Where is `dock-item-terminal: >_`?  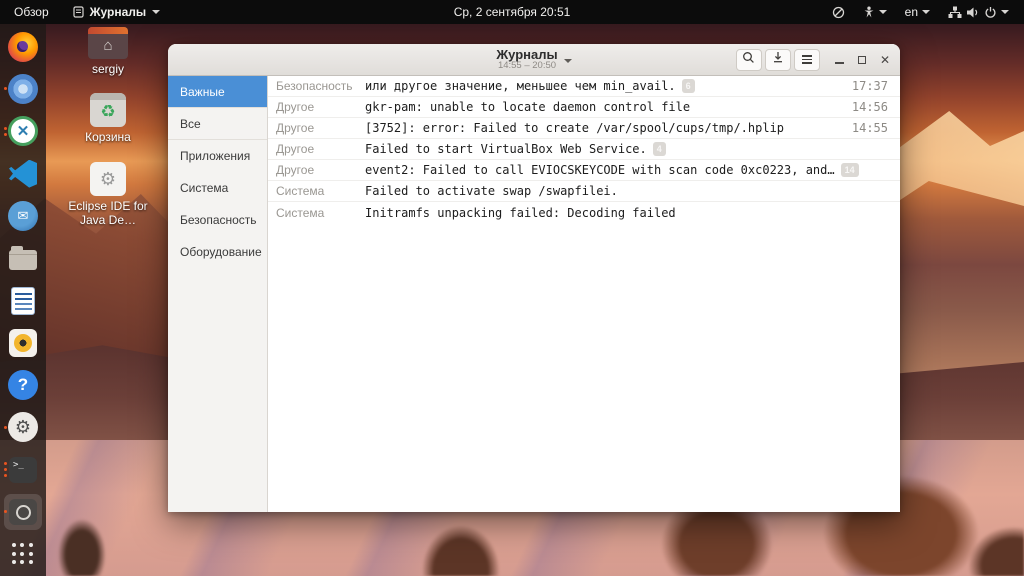
dock-item-terminal: >_ is located at coordinates (23, 469).